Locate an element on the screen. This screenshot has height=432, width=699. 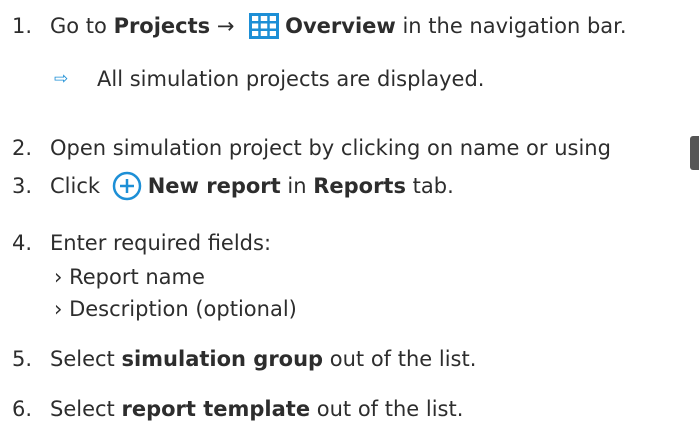
step-number: 5. is located at coordinates (22, 359).